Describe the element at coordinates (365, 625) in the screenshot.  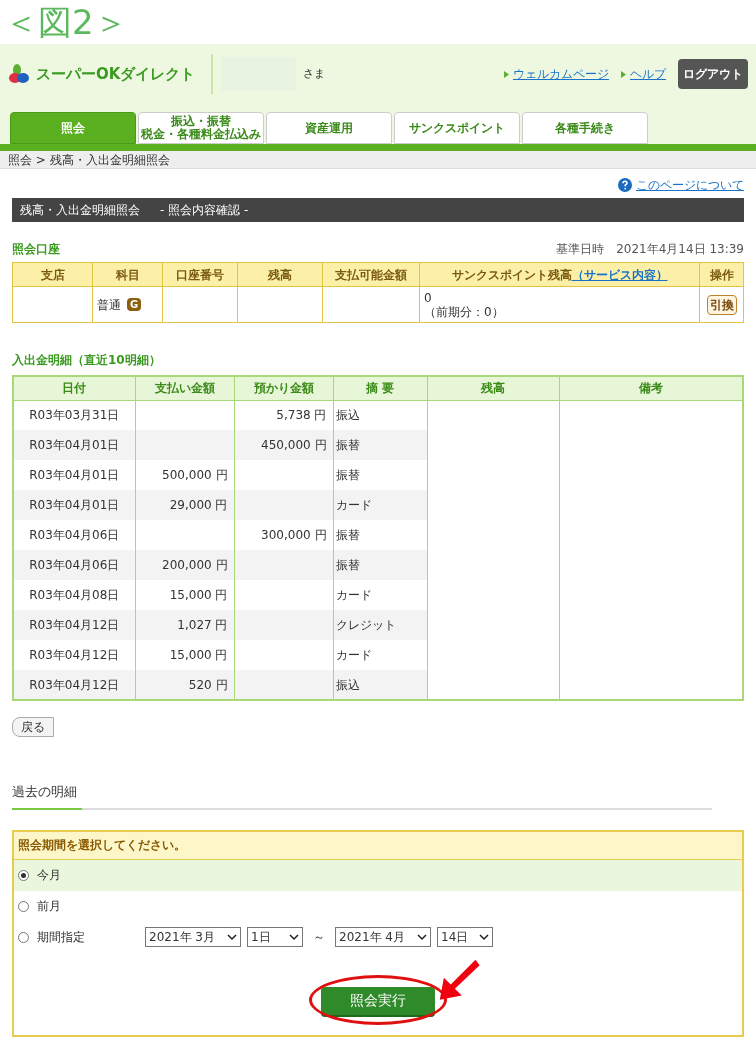
I see `description-cell: クレジット` at that location.